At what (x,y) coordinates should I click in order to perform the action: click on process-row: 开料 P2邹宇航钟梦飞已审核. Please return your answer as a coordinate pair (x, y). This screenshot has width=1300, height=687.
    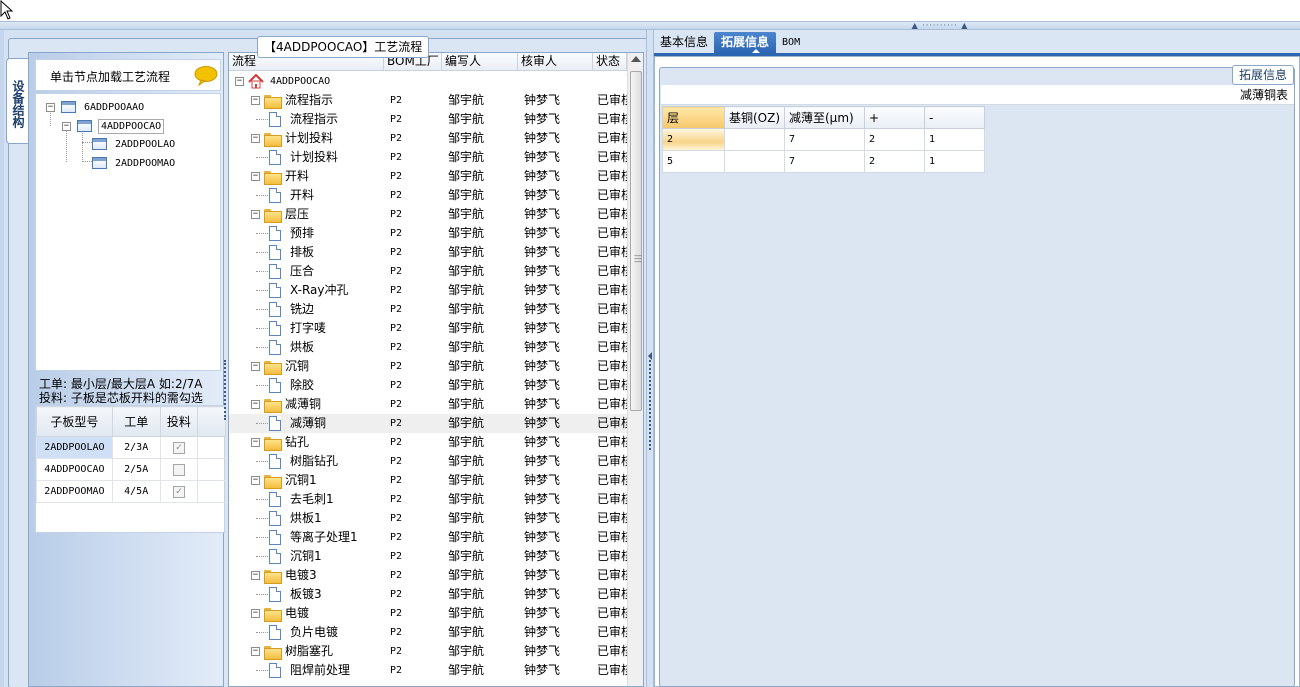
    Looking at the image, I should click on (428, 195).